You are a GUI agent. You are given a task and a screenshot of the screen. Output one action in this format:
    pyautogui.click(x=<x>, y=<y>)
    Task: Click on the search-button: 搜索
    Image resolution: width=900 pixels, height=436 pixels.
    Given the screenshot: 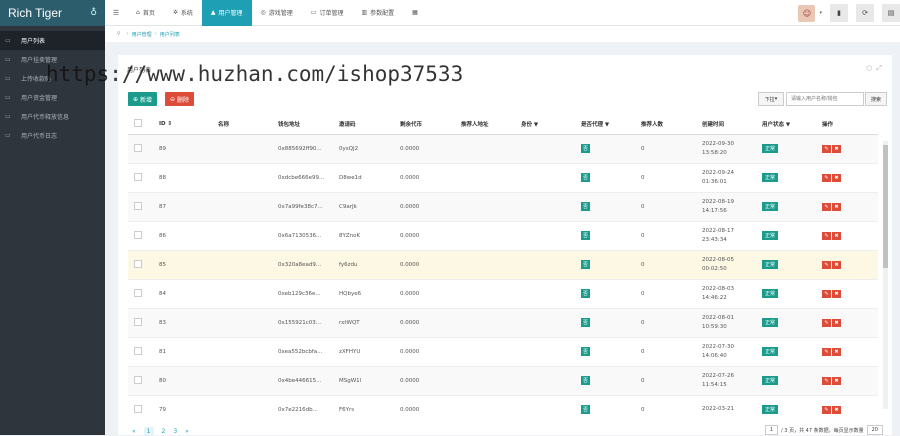 What is the action you would take?
    pyautogui.click(x=876, y=99)
    